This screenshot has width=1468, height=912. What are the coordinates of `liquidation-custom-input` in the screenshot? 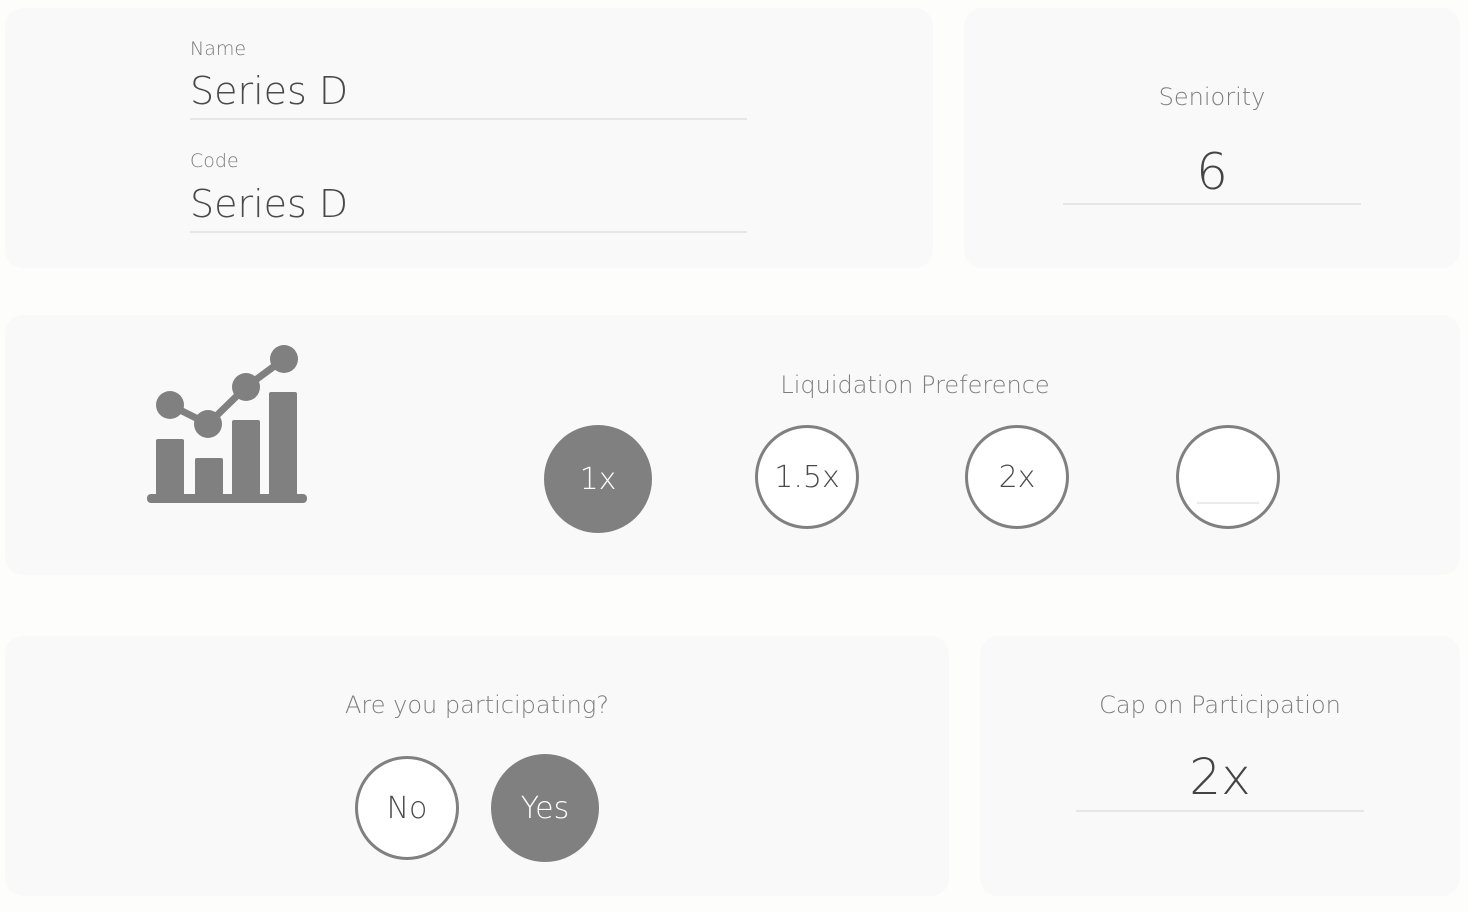 It's located at (1228, 477).